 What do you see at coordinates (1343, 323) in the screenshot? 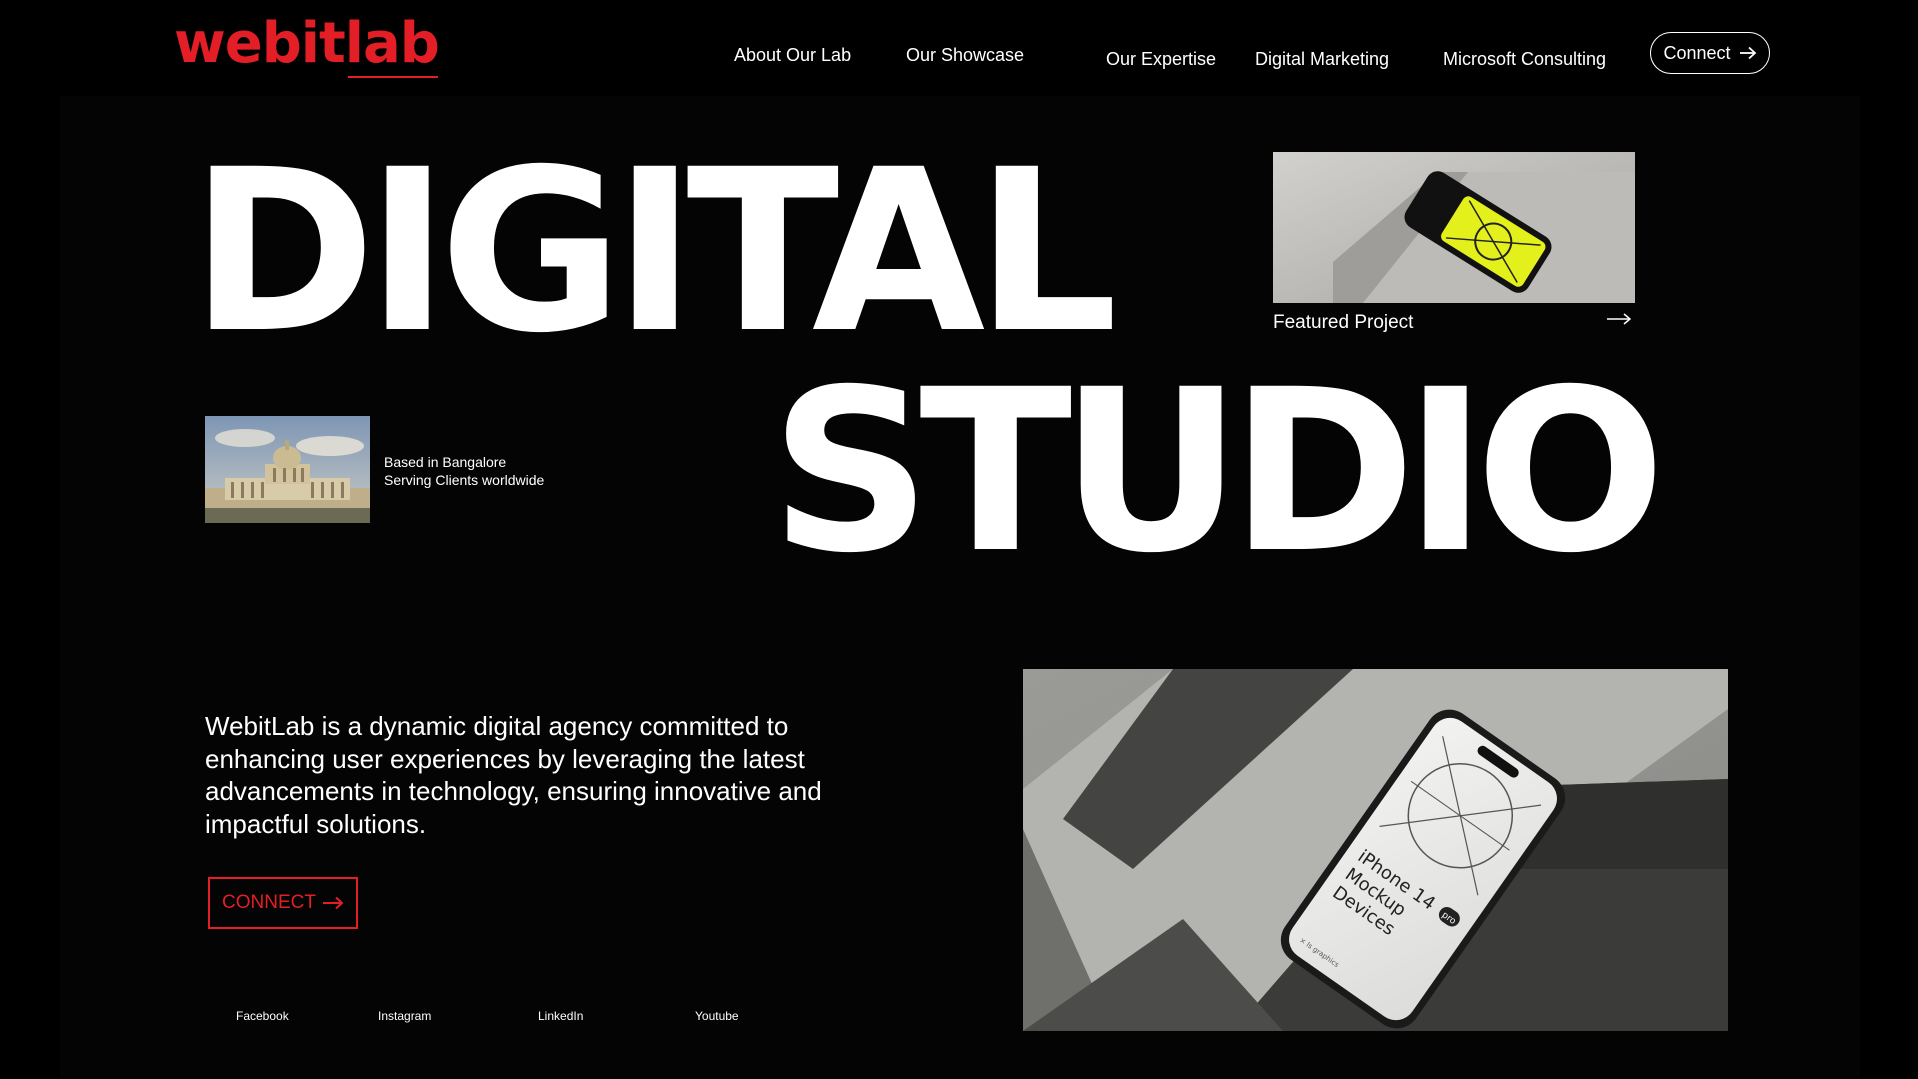
I see `featured-project-label: Featured Project` at bounding box center [1343, 323].